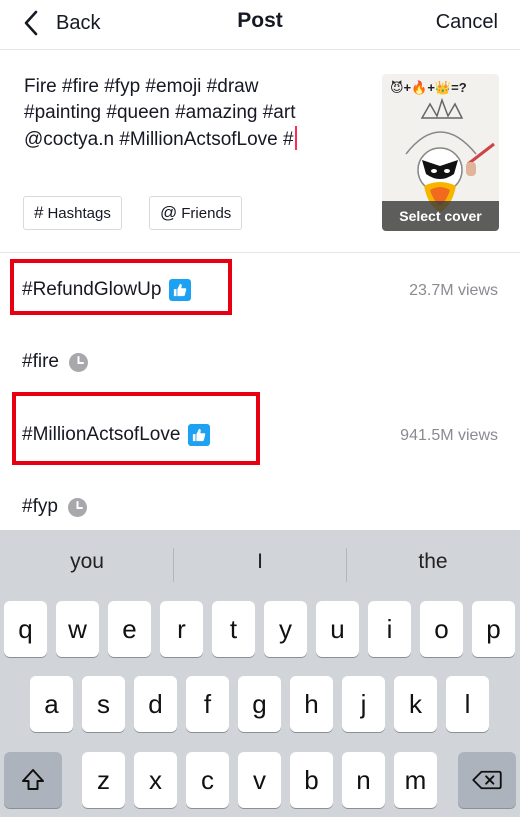 Image resolution: width=520 pixels, height=817 pixels. I want to click on hashtag-suggestion-refundglowup: #RefundGlowUp, so click(107, 290).